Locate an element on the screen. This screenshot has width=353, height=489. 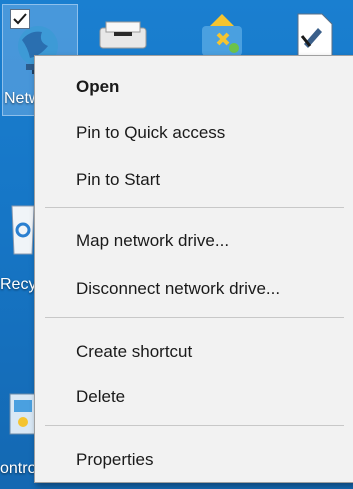
check-icon is located at coordinates (20, 19).